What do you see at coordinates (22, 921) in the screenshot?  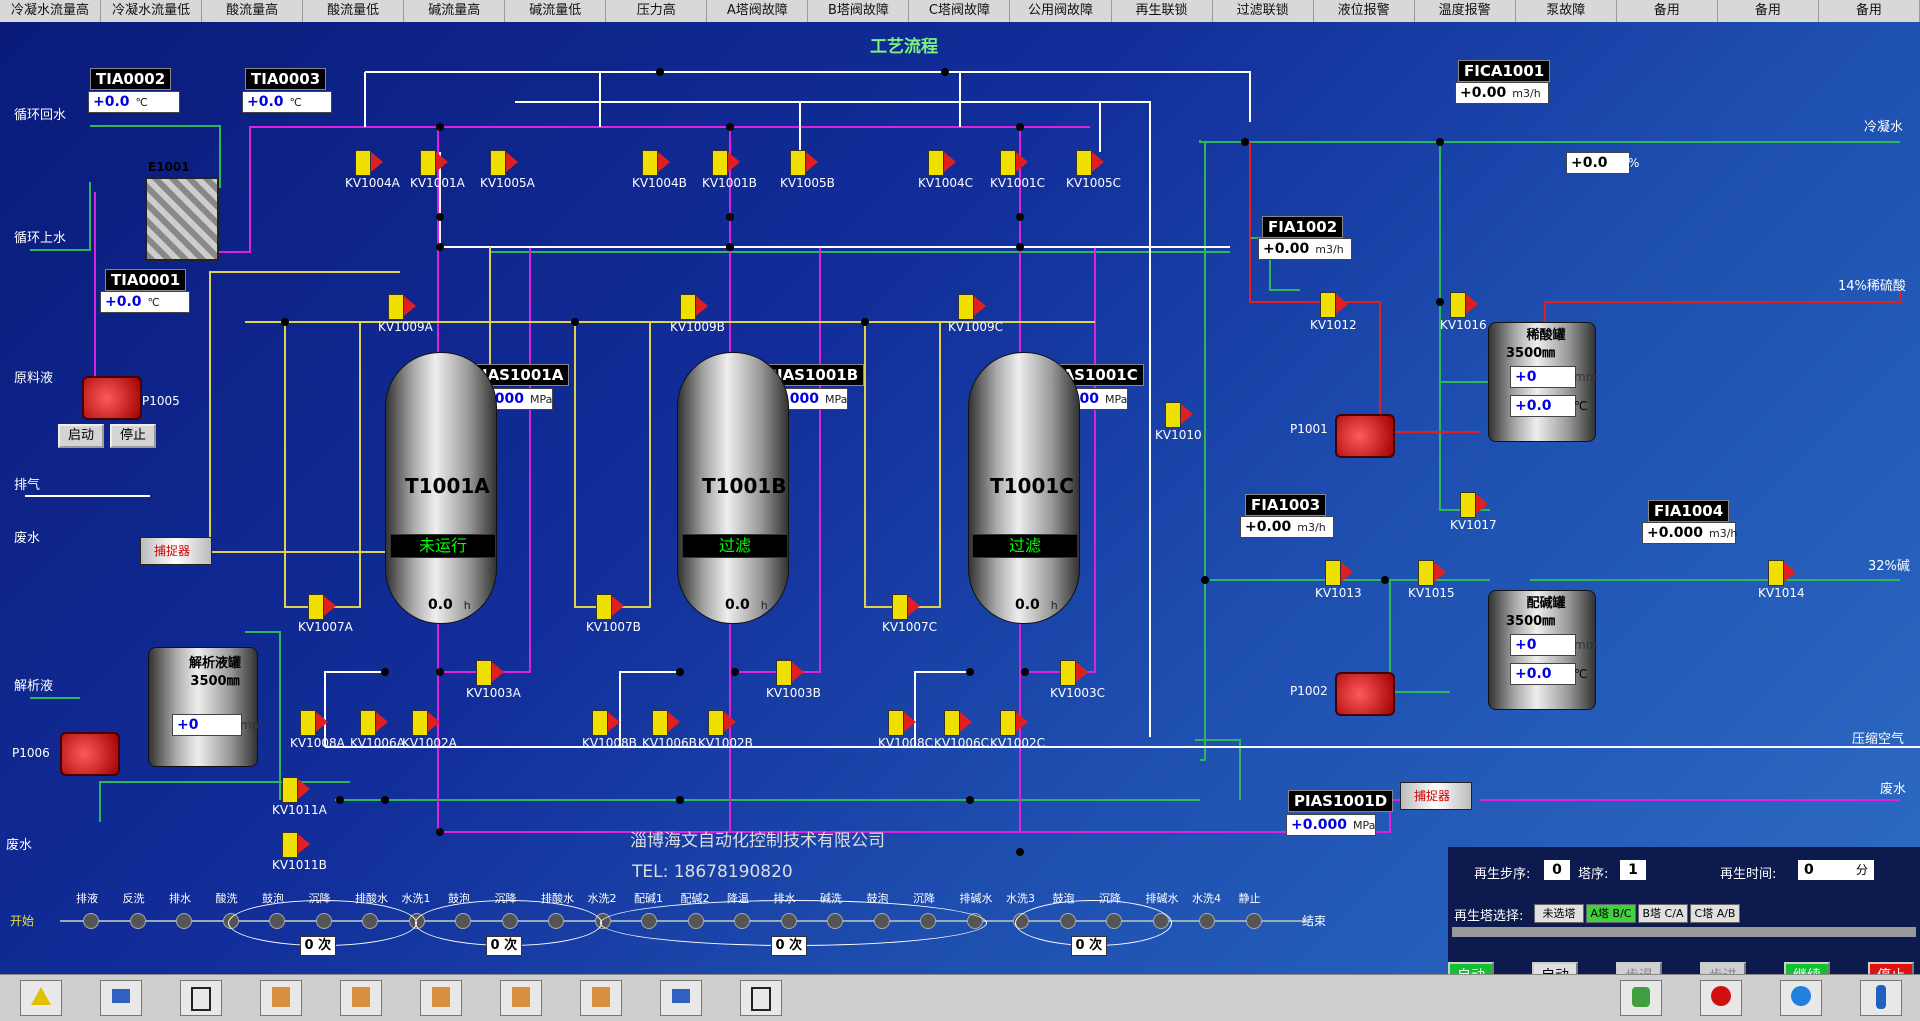 I see `sequence-start: 开始` at bounding box center [22, 921].